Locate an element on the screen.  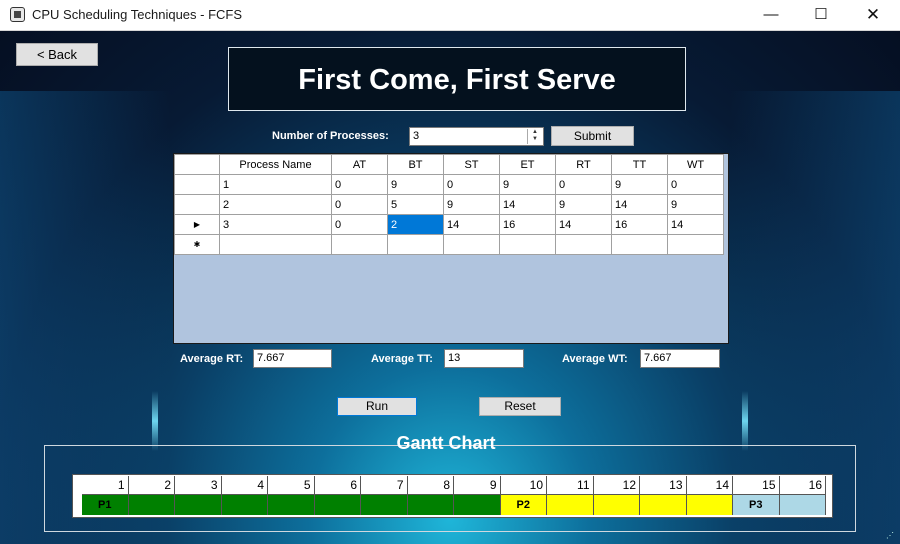
process-count-label: Number of Processes: is located at coordinates (330, 136).